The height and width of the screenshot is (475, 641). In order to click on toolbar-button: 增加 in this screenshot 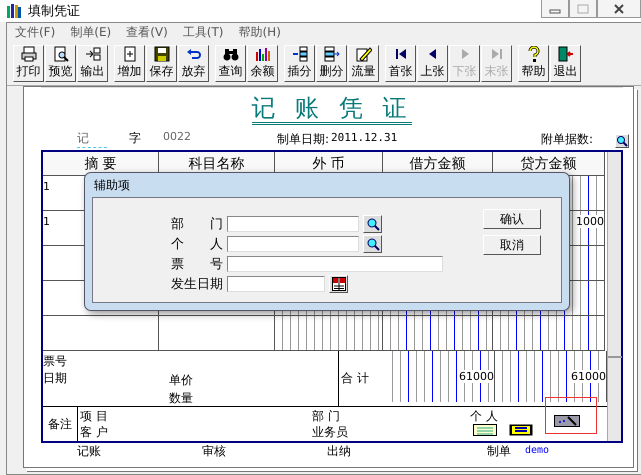, I will do `click(129, 63)`.